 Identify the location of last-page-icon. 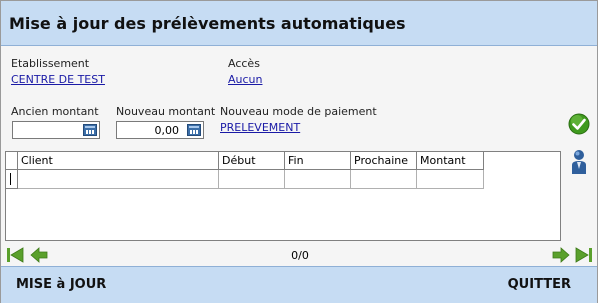
(584, 255).